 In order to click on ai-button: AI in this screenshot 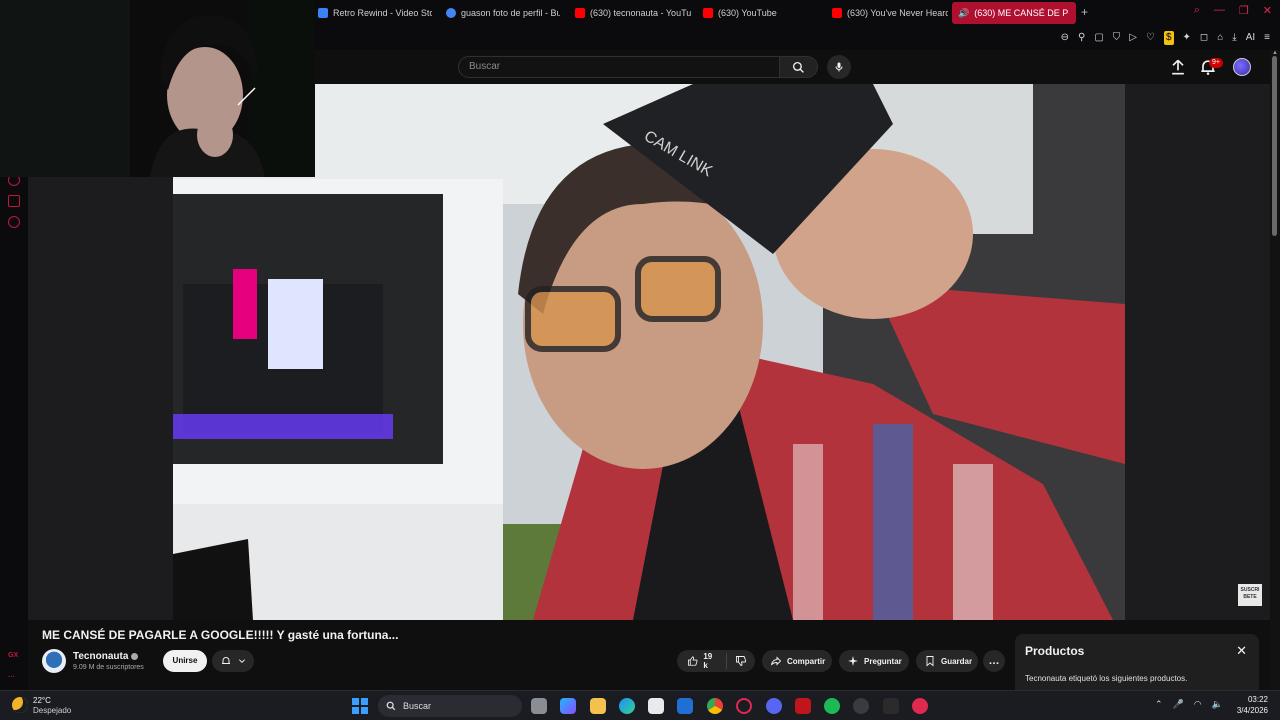, I will do `click(1250, 38)`.